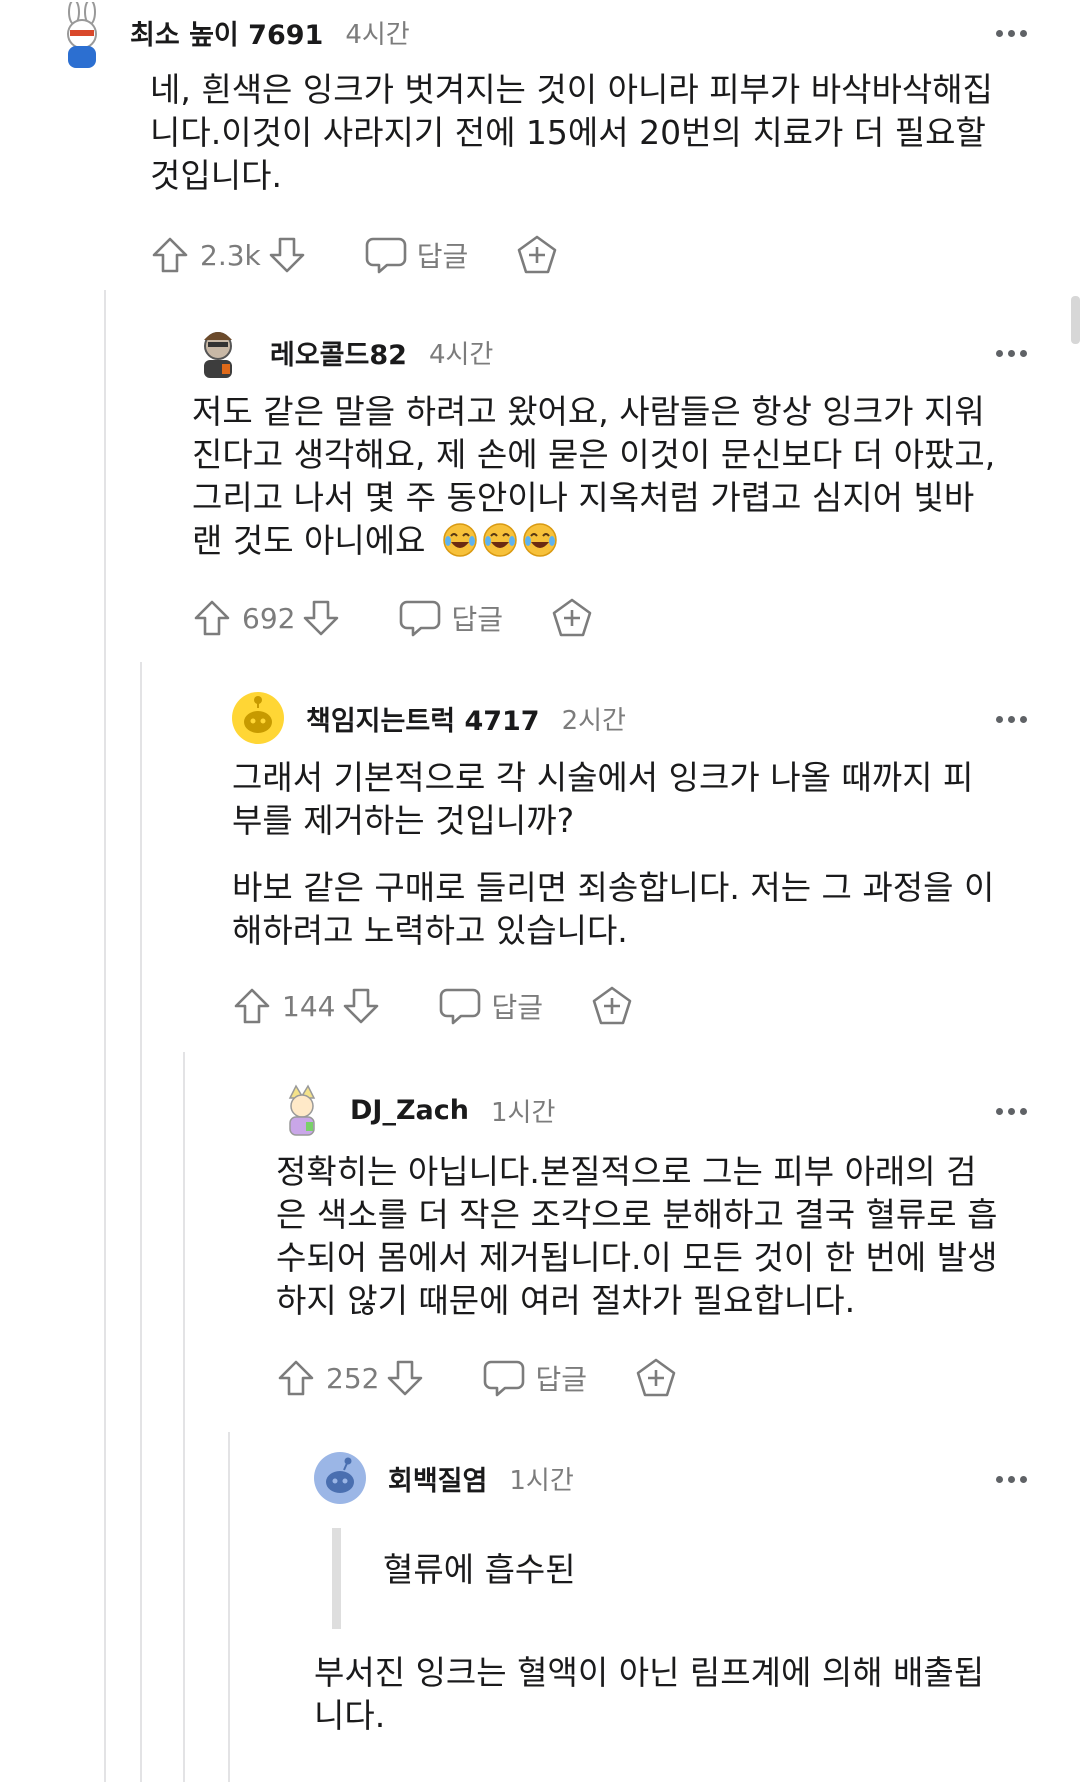  Describe the element at coordinates (566, 1300) in the screenshot. I see `comment-line: 하지 않기 때문에 여러 절차가 필요합니다.` at that location.